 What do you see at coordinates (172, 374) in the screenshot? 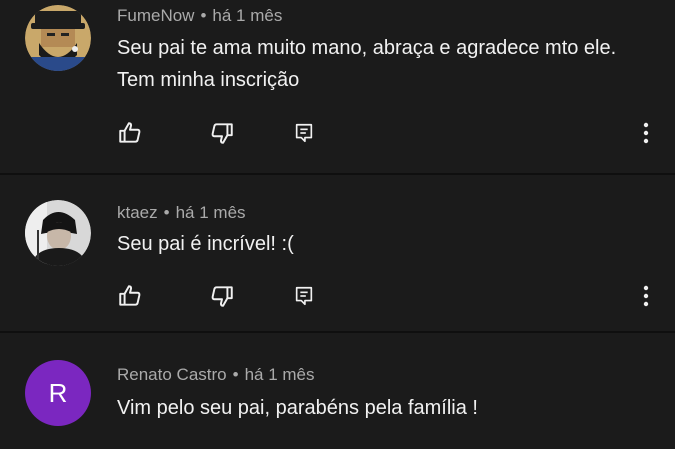
I see `author-name: Renato Castro` at bounding box center [172, 374].